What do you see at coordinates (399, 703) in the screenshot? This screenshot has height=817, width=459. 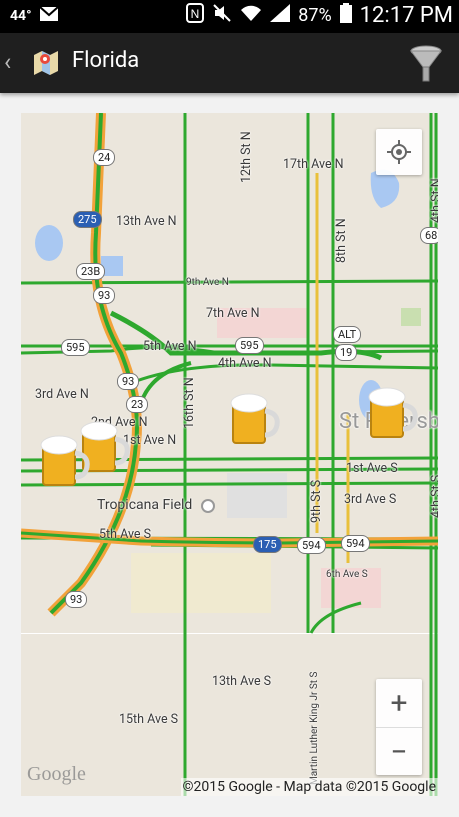 I see `zoom-in-button: +` at bounding box center [399, 703].